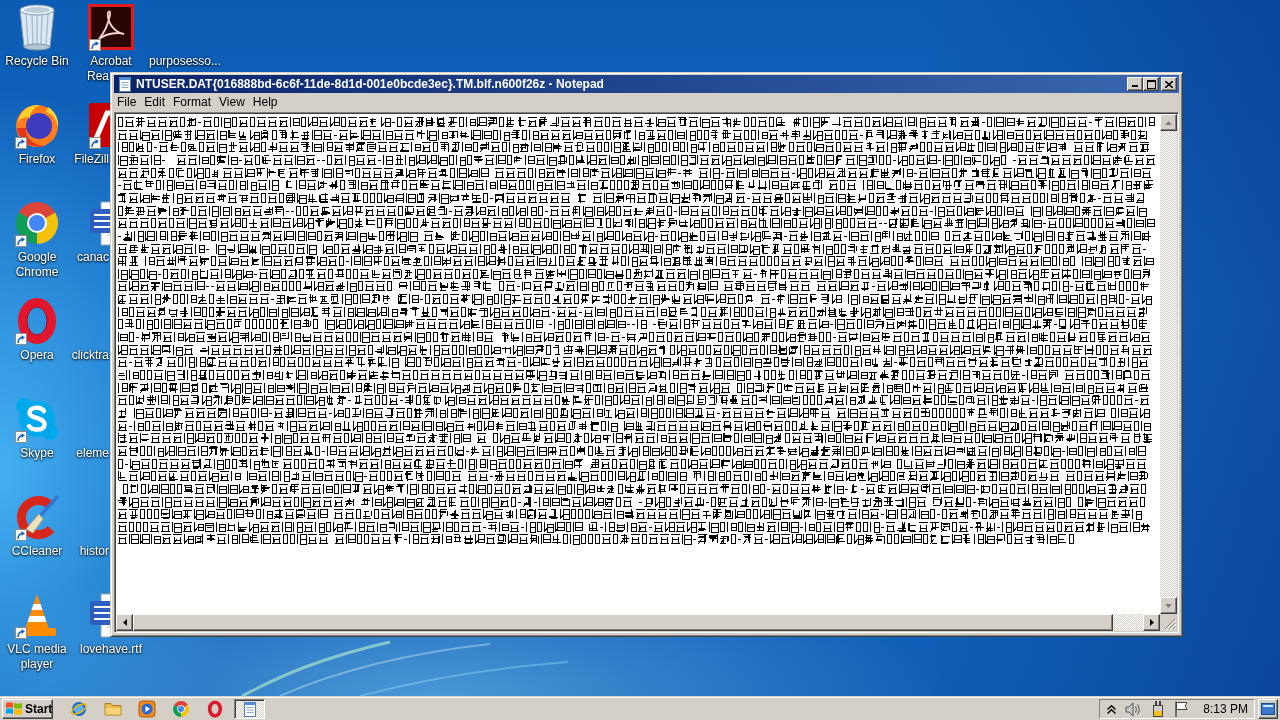 Image resolution: width=1280 pixels, height=720 pixels. Describe the element at coordinates (1168, 605) in the screenshot. I see `down-arrow-icon` at that location.